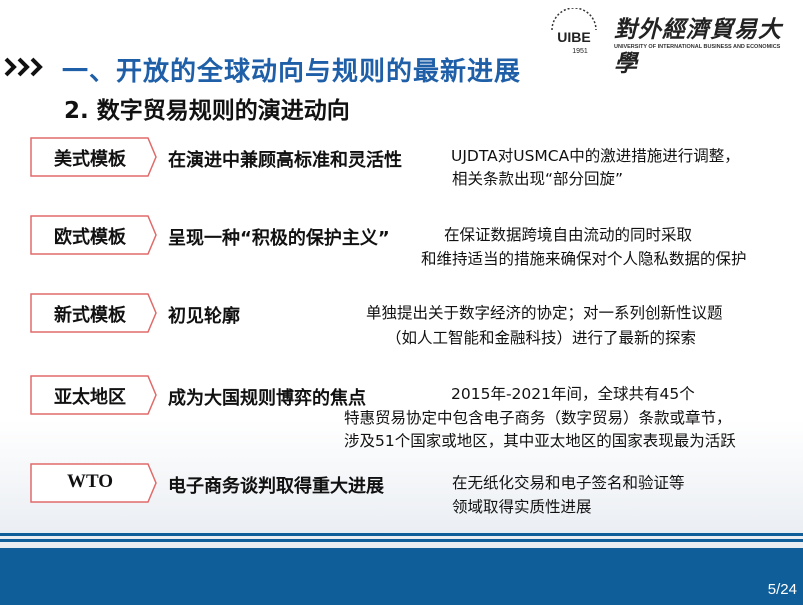 The height and width of the screenshot is (605, 803). Describe the element at coordinates (401, 576) in the screenshot. I see `footer-band` at that location.